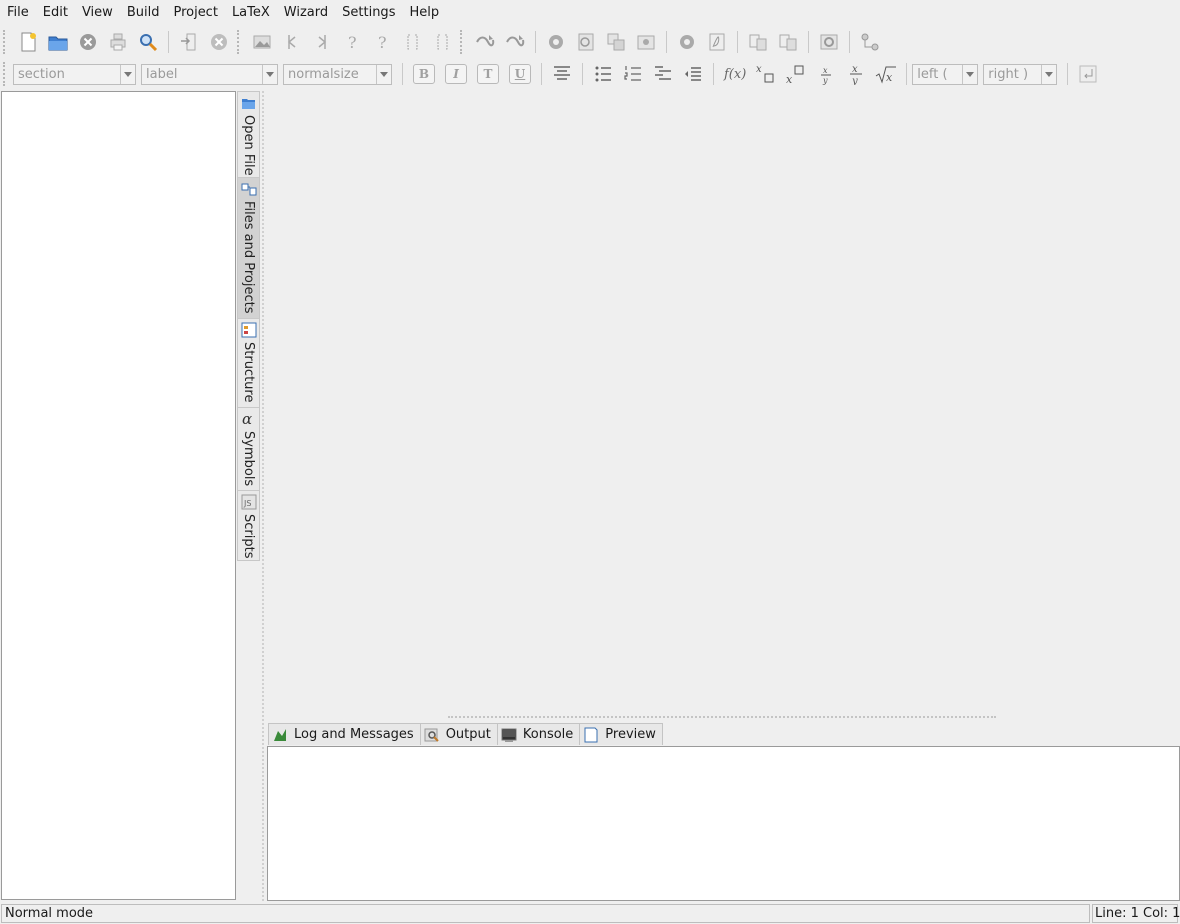 This screenshot has height=924, width=1180. What do you see at coordinates (412, 42) in the screenshot?
I see `previous-bracket-button` at bounding box center [412, 42].